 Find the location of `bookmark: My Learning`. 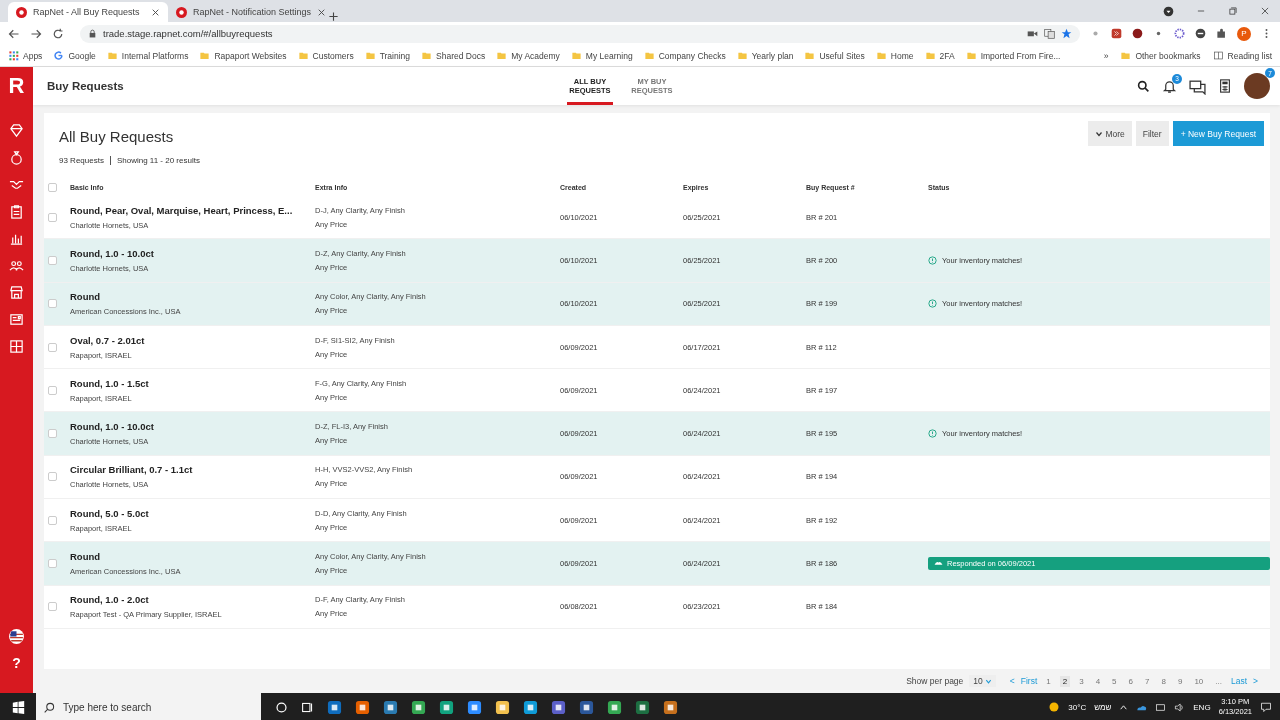

bookmark: My Learning is located at coordinates (601, 55).